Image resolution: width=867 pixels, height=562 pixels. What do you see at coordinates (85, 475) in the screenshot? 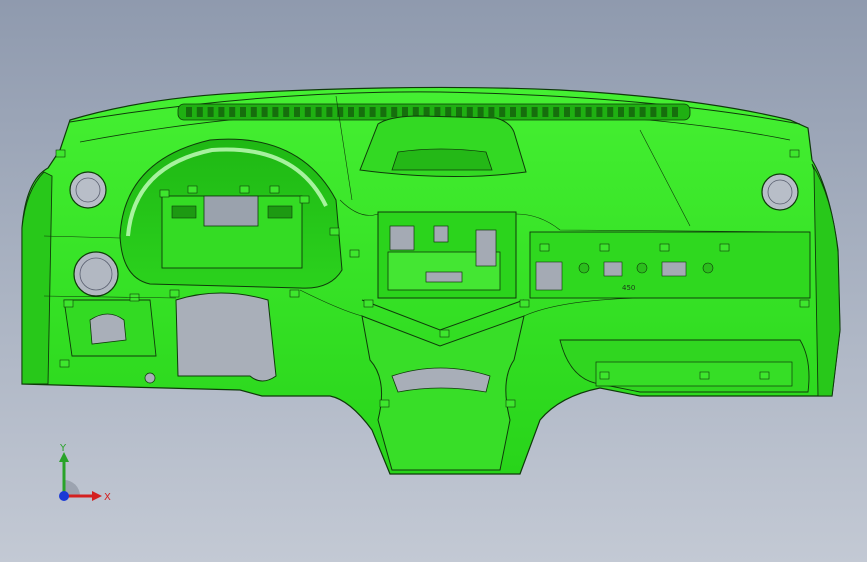
I see `view-triad: Y X` at bounding box center [85, 475].